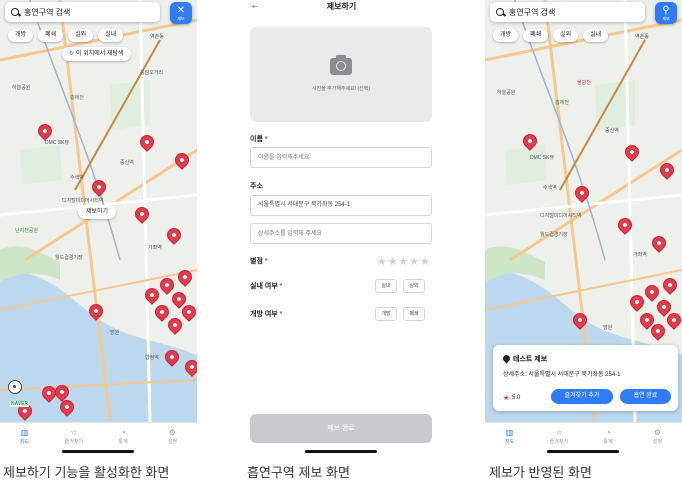 Image resolution: width=682 pixels, height=480 pixels. Describe the element at coordinates (404, 261) in the screenshot. I see `star-rating-input: ★★★★★` at that location.